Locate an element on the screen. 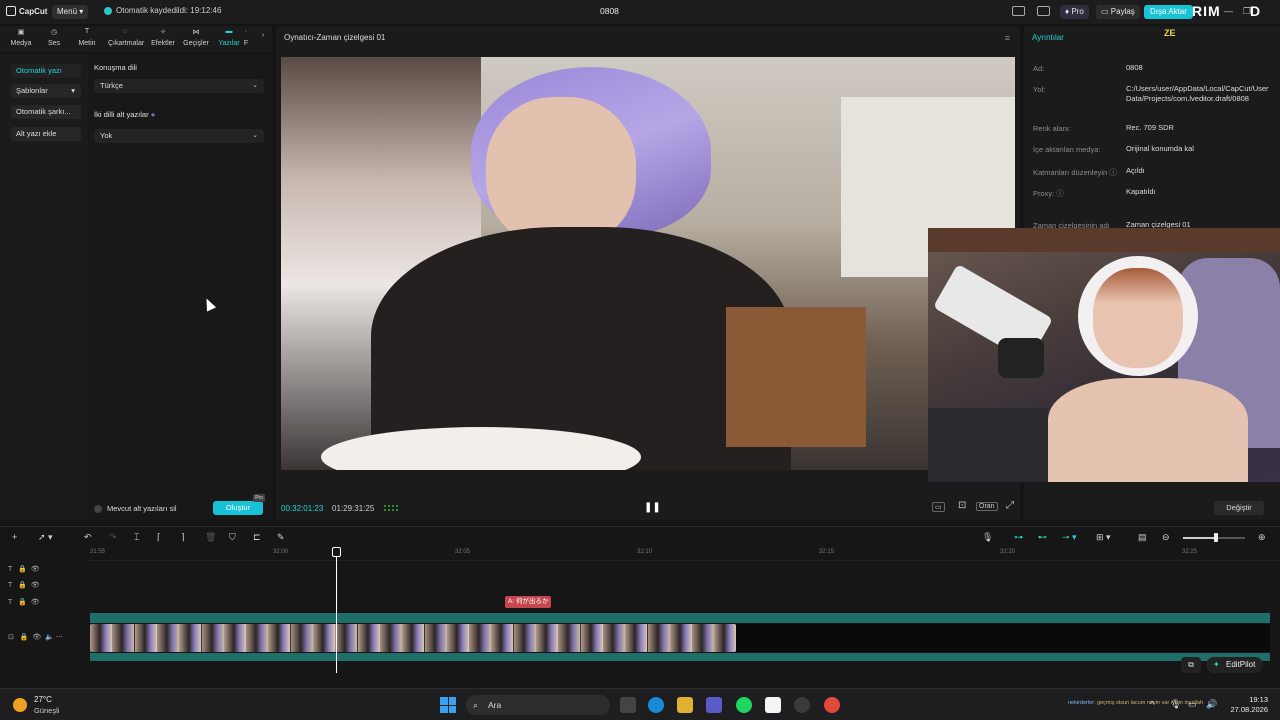  shield-icon: ⛉ is located at coordinates (232, 537).